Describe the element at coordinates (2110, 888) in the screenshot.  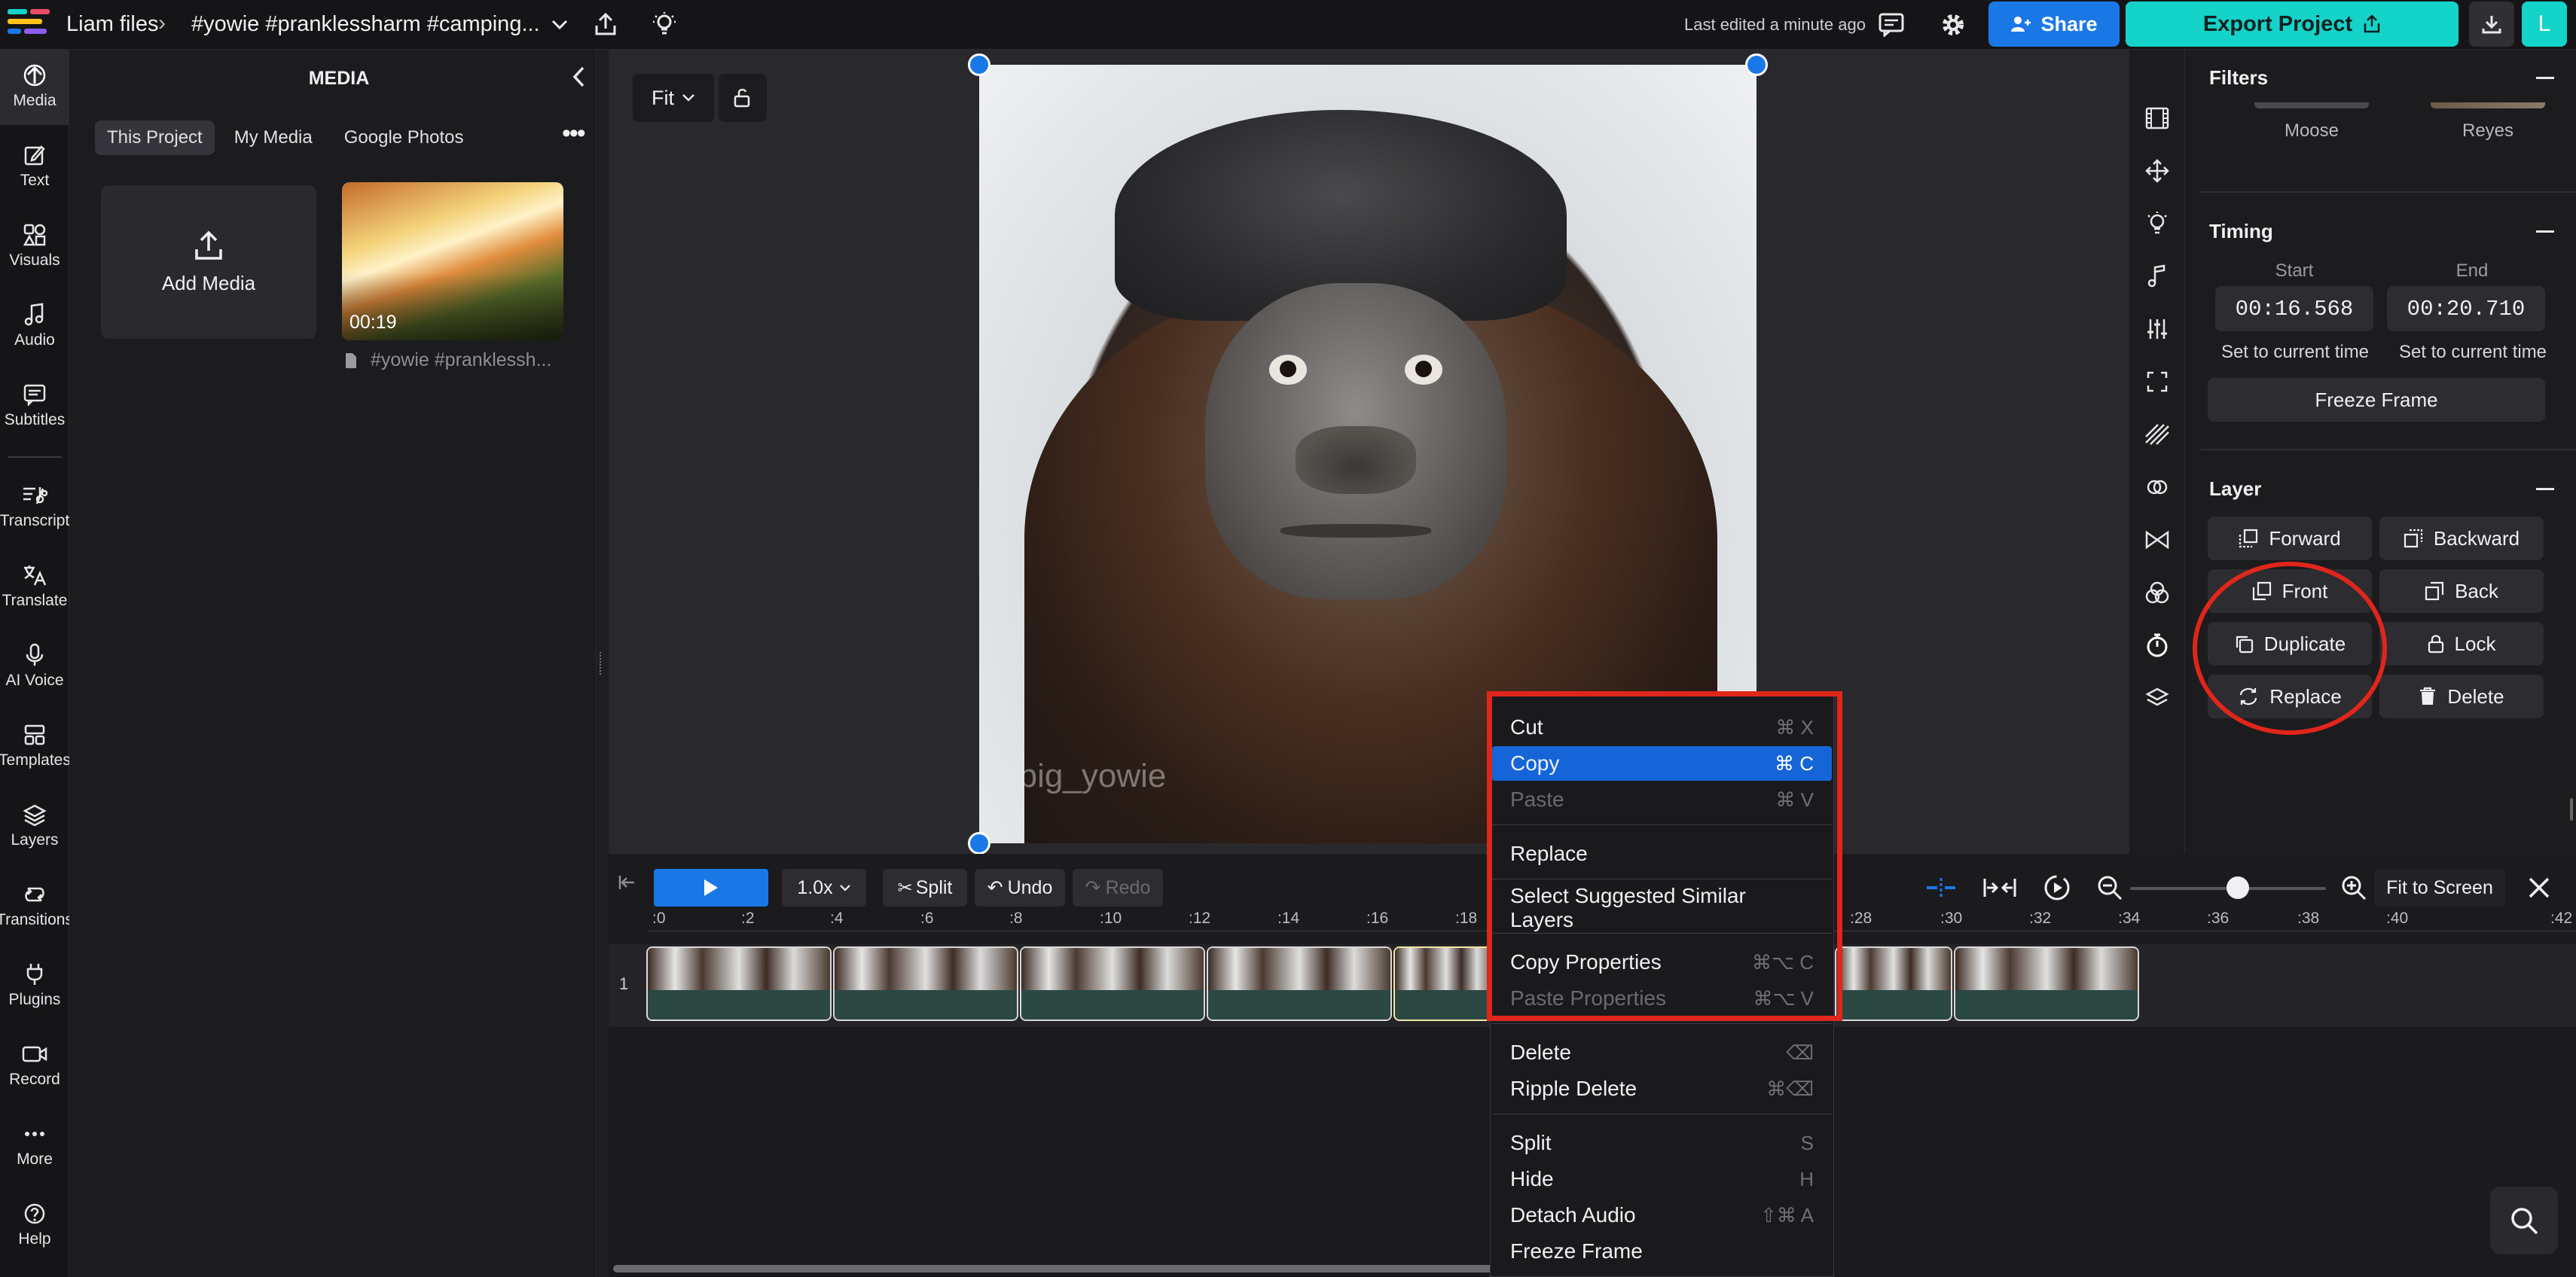
I see `zoom-out-icon` at that location.